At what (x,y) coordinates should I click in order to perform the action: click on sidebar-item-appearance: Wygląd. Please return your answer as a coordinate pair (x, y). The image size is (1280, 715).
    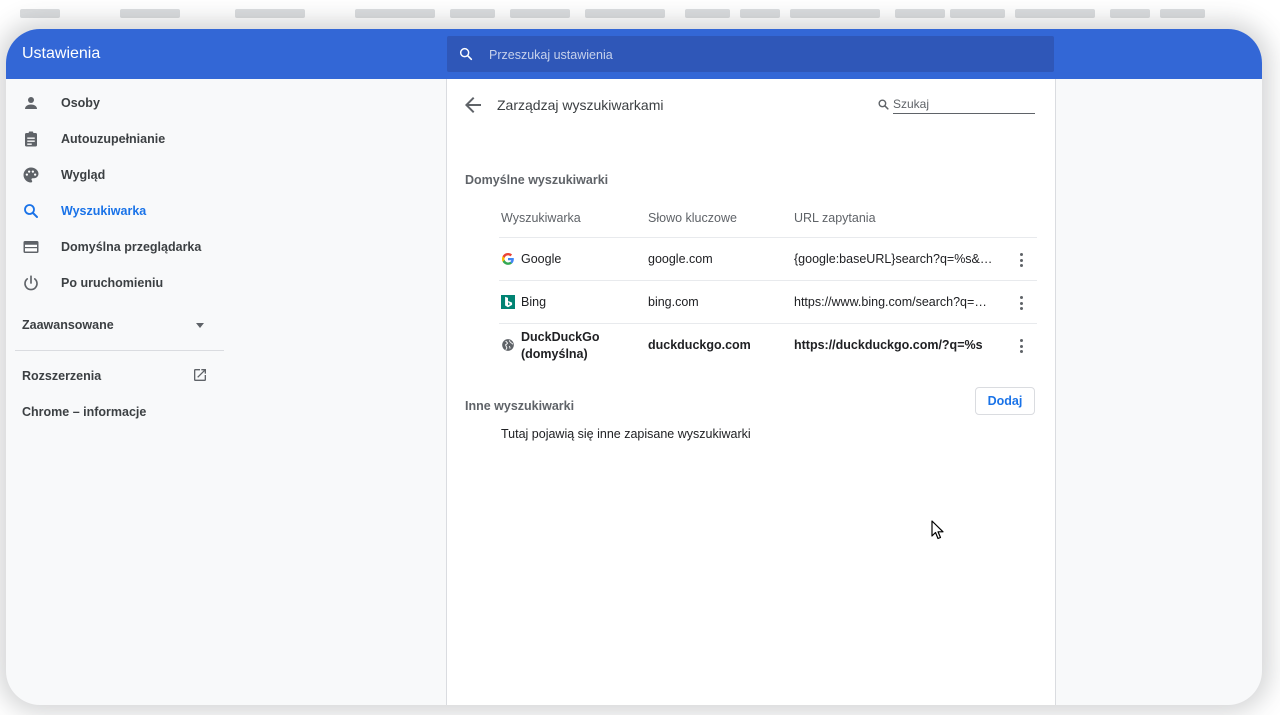
    Looking at the image, I should click on (116, 175).